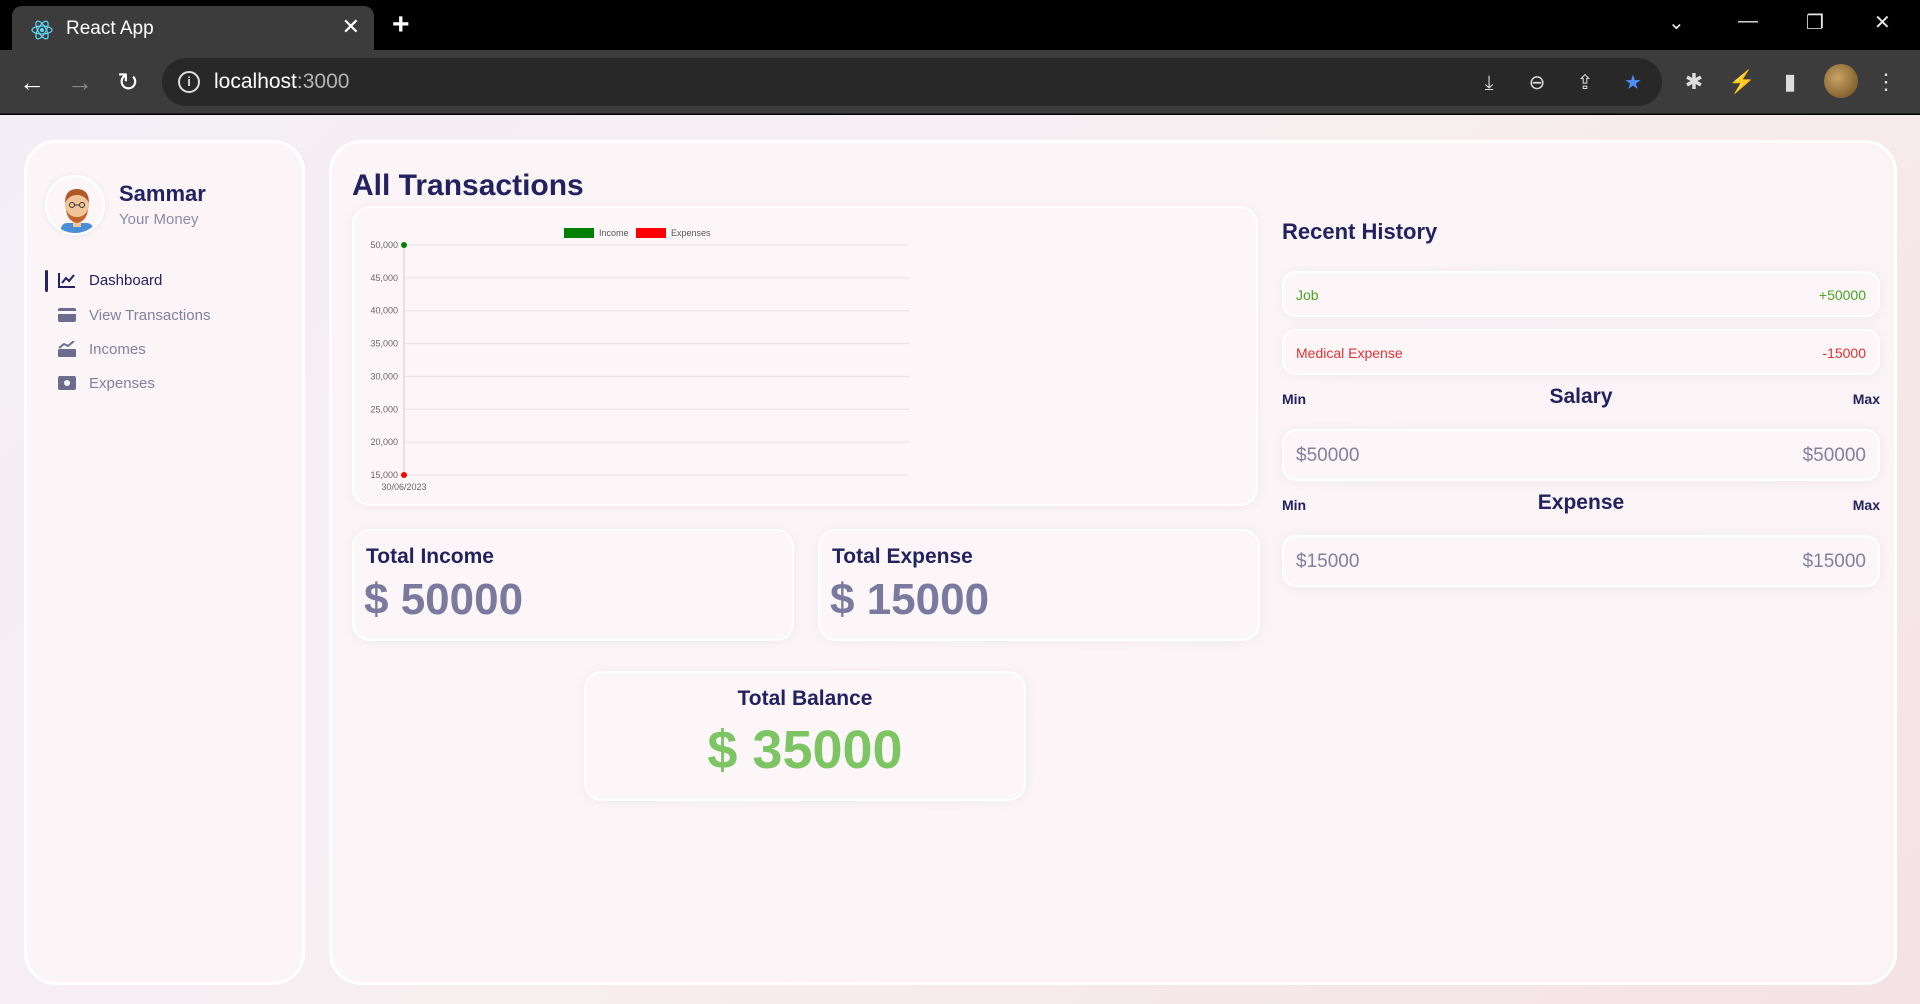 The width and height of the screenshot is (1920, 1004). What do you see at coordinates (960, 25) in the screenshot?
I see `browser-titlebar: React App ✕ + ⌄ — ❐ ✕` at bounding box center [960, 25].